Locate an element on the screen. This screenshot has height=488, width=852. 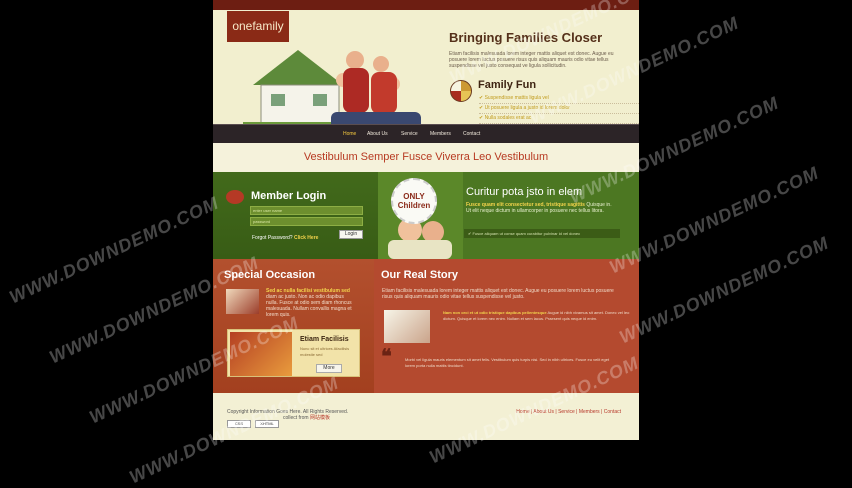
more-button: More is located at coordinates (329, 368).